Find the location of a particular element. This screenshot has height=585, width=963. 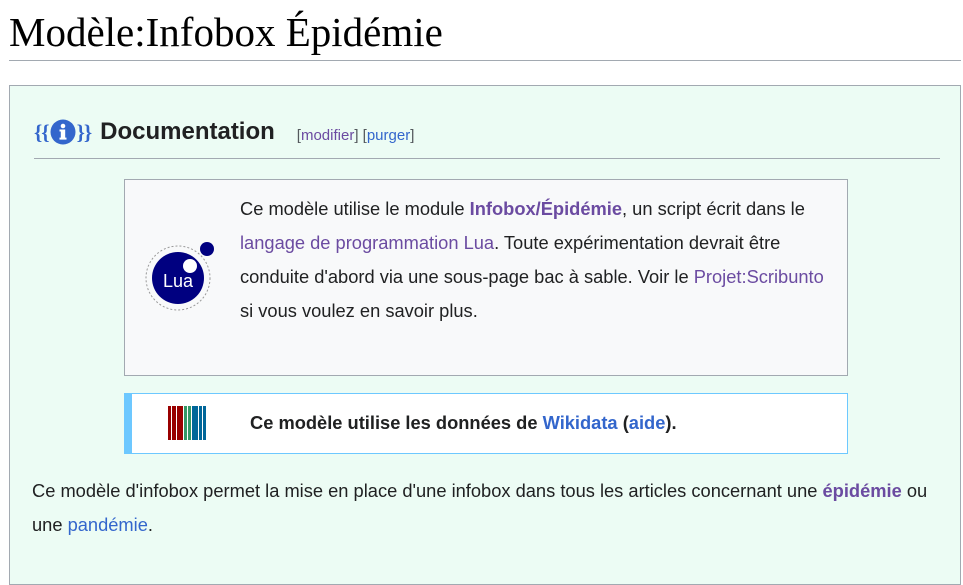

page-title: Modèle:Infobox Épidémie is located at coordinates (226, 32).